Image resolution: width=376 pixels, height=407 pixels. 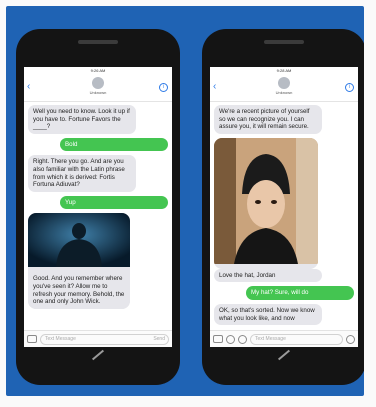 I want to click on message-incoming: Love the hat, Jordan, so click(x=268, y=275).